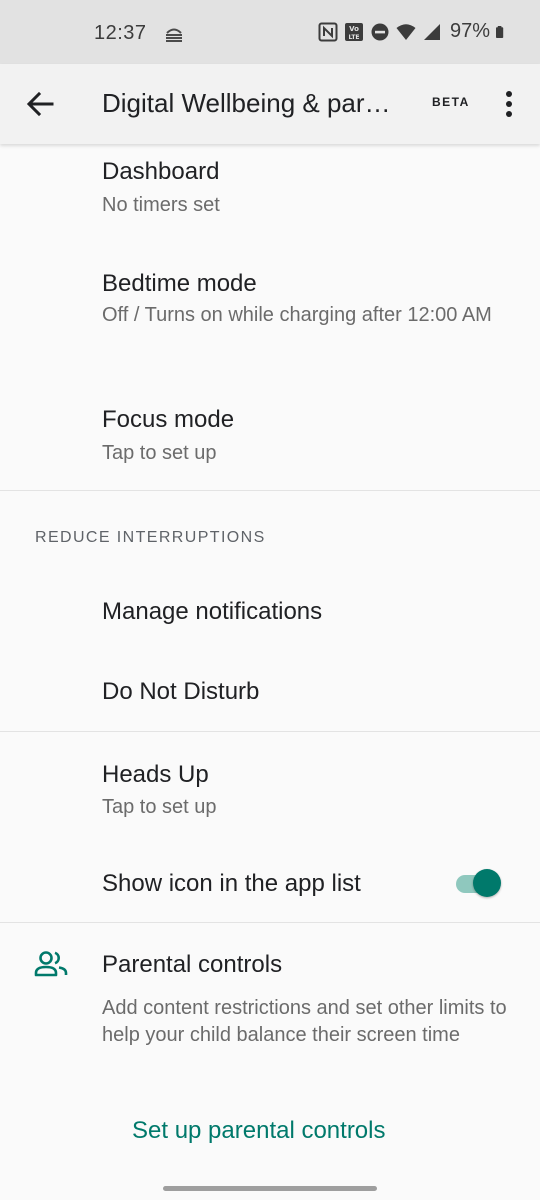 The image size is (540, 1200). What do you see at coordinates (270, 691) in the screenshot?
I see `do-not-disturb-item: Do Not Disturb` at bounding box center [270, 691].